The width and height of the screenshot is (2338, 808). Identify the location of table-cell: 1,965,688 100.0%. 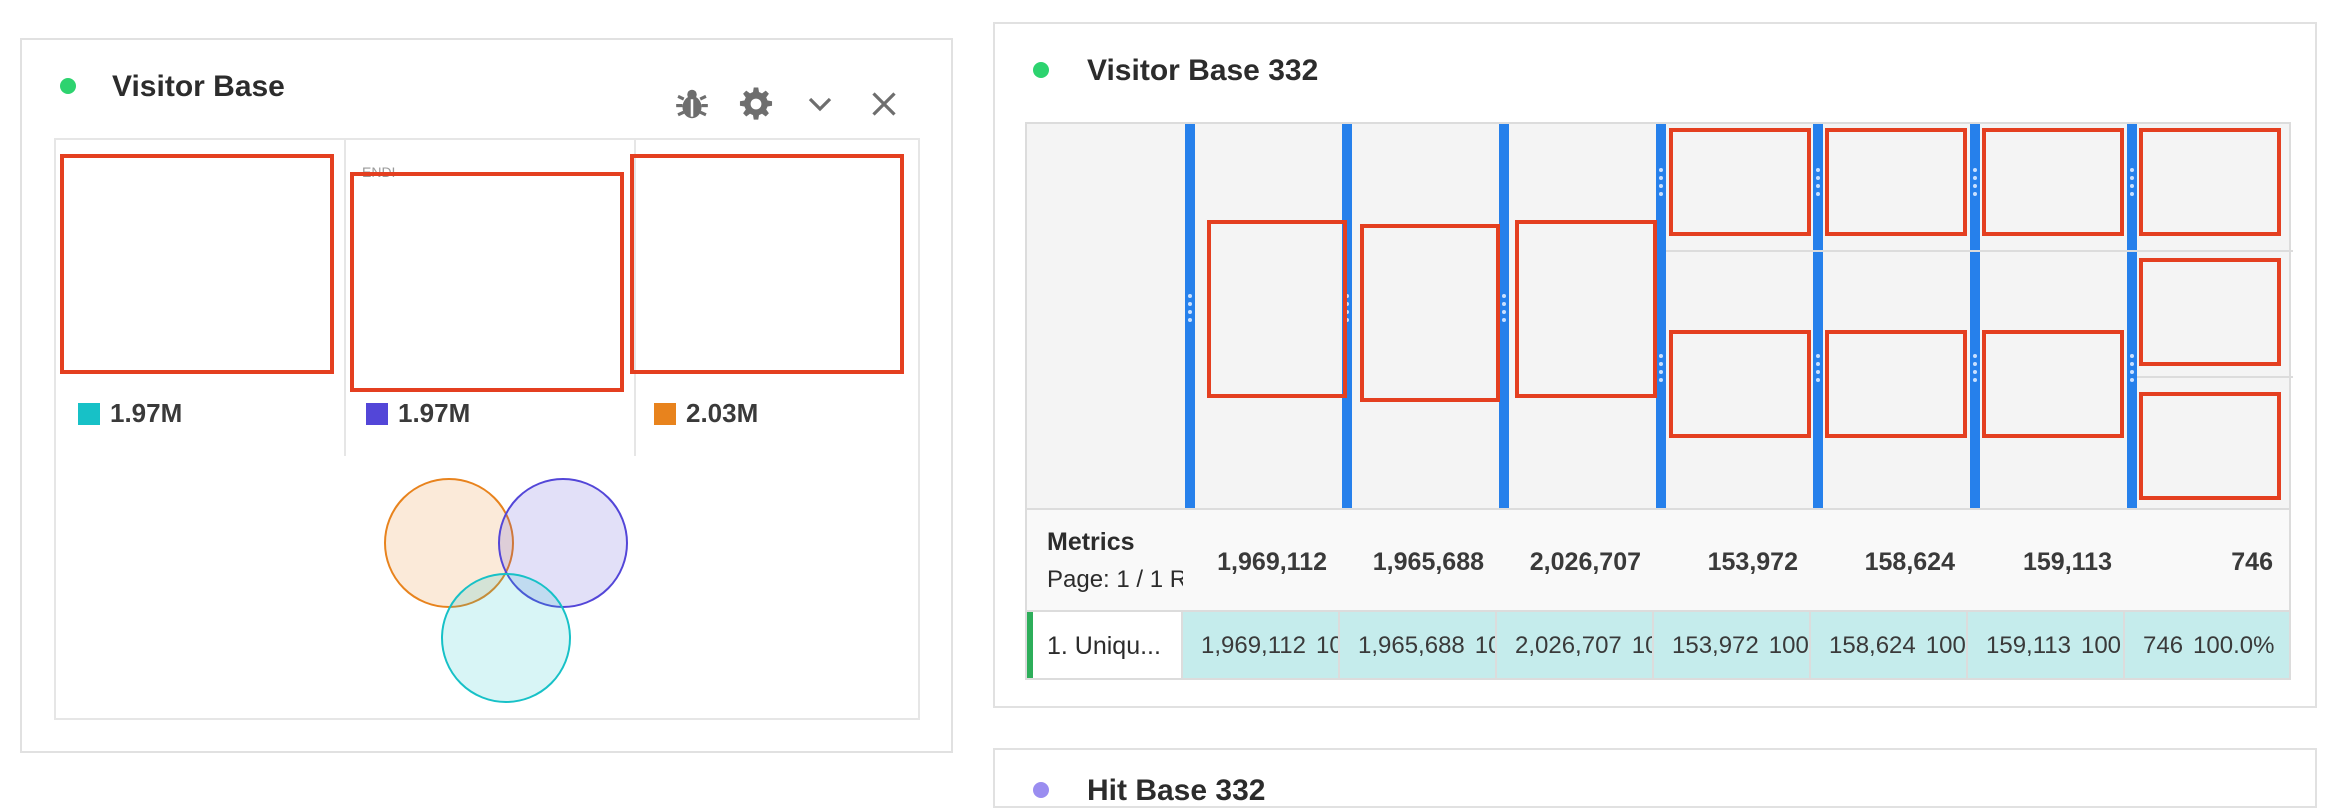
(1418, 645).